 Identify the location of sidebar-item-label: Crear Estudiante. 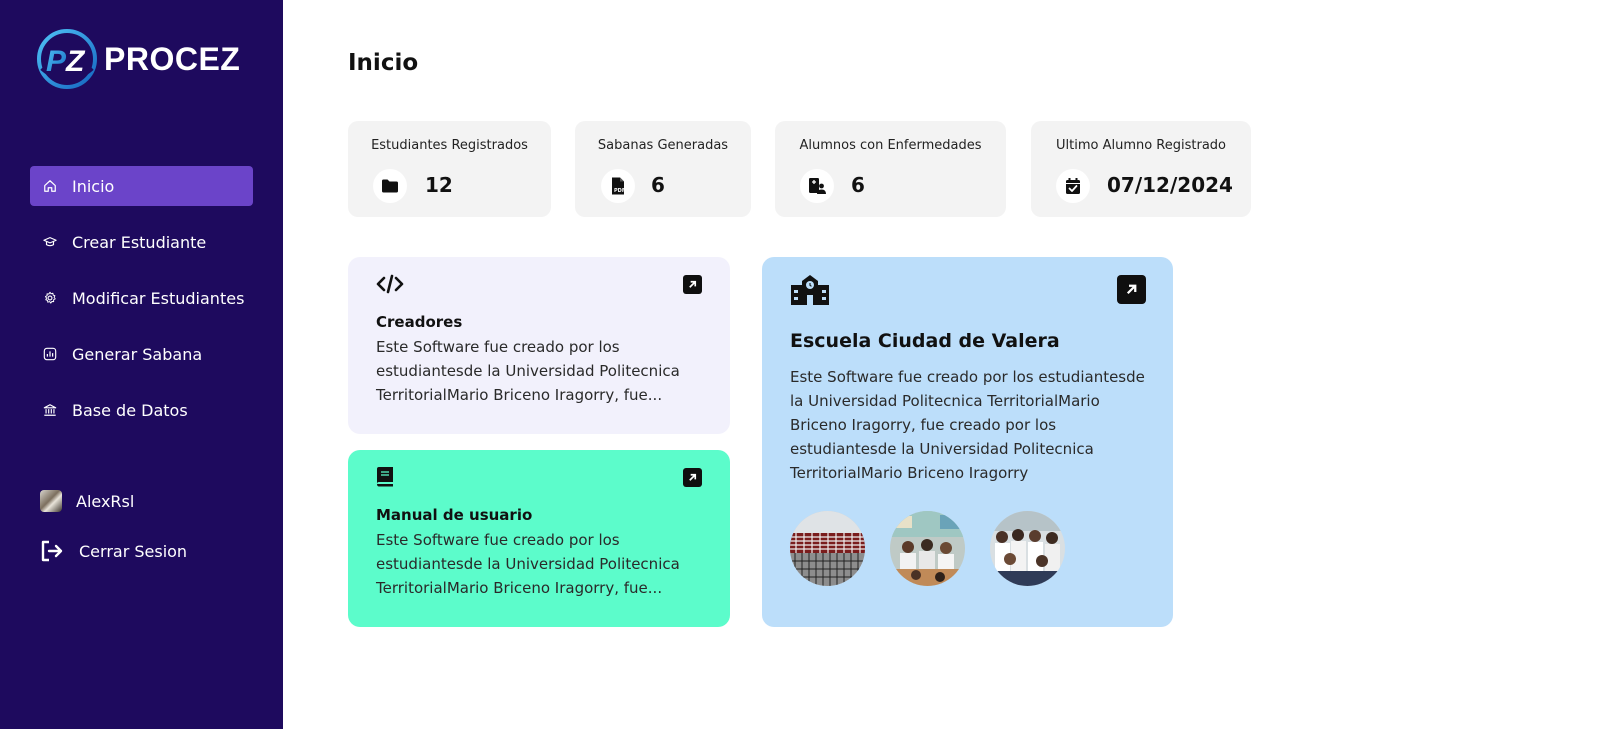
(139, 242).